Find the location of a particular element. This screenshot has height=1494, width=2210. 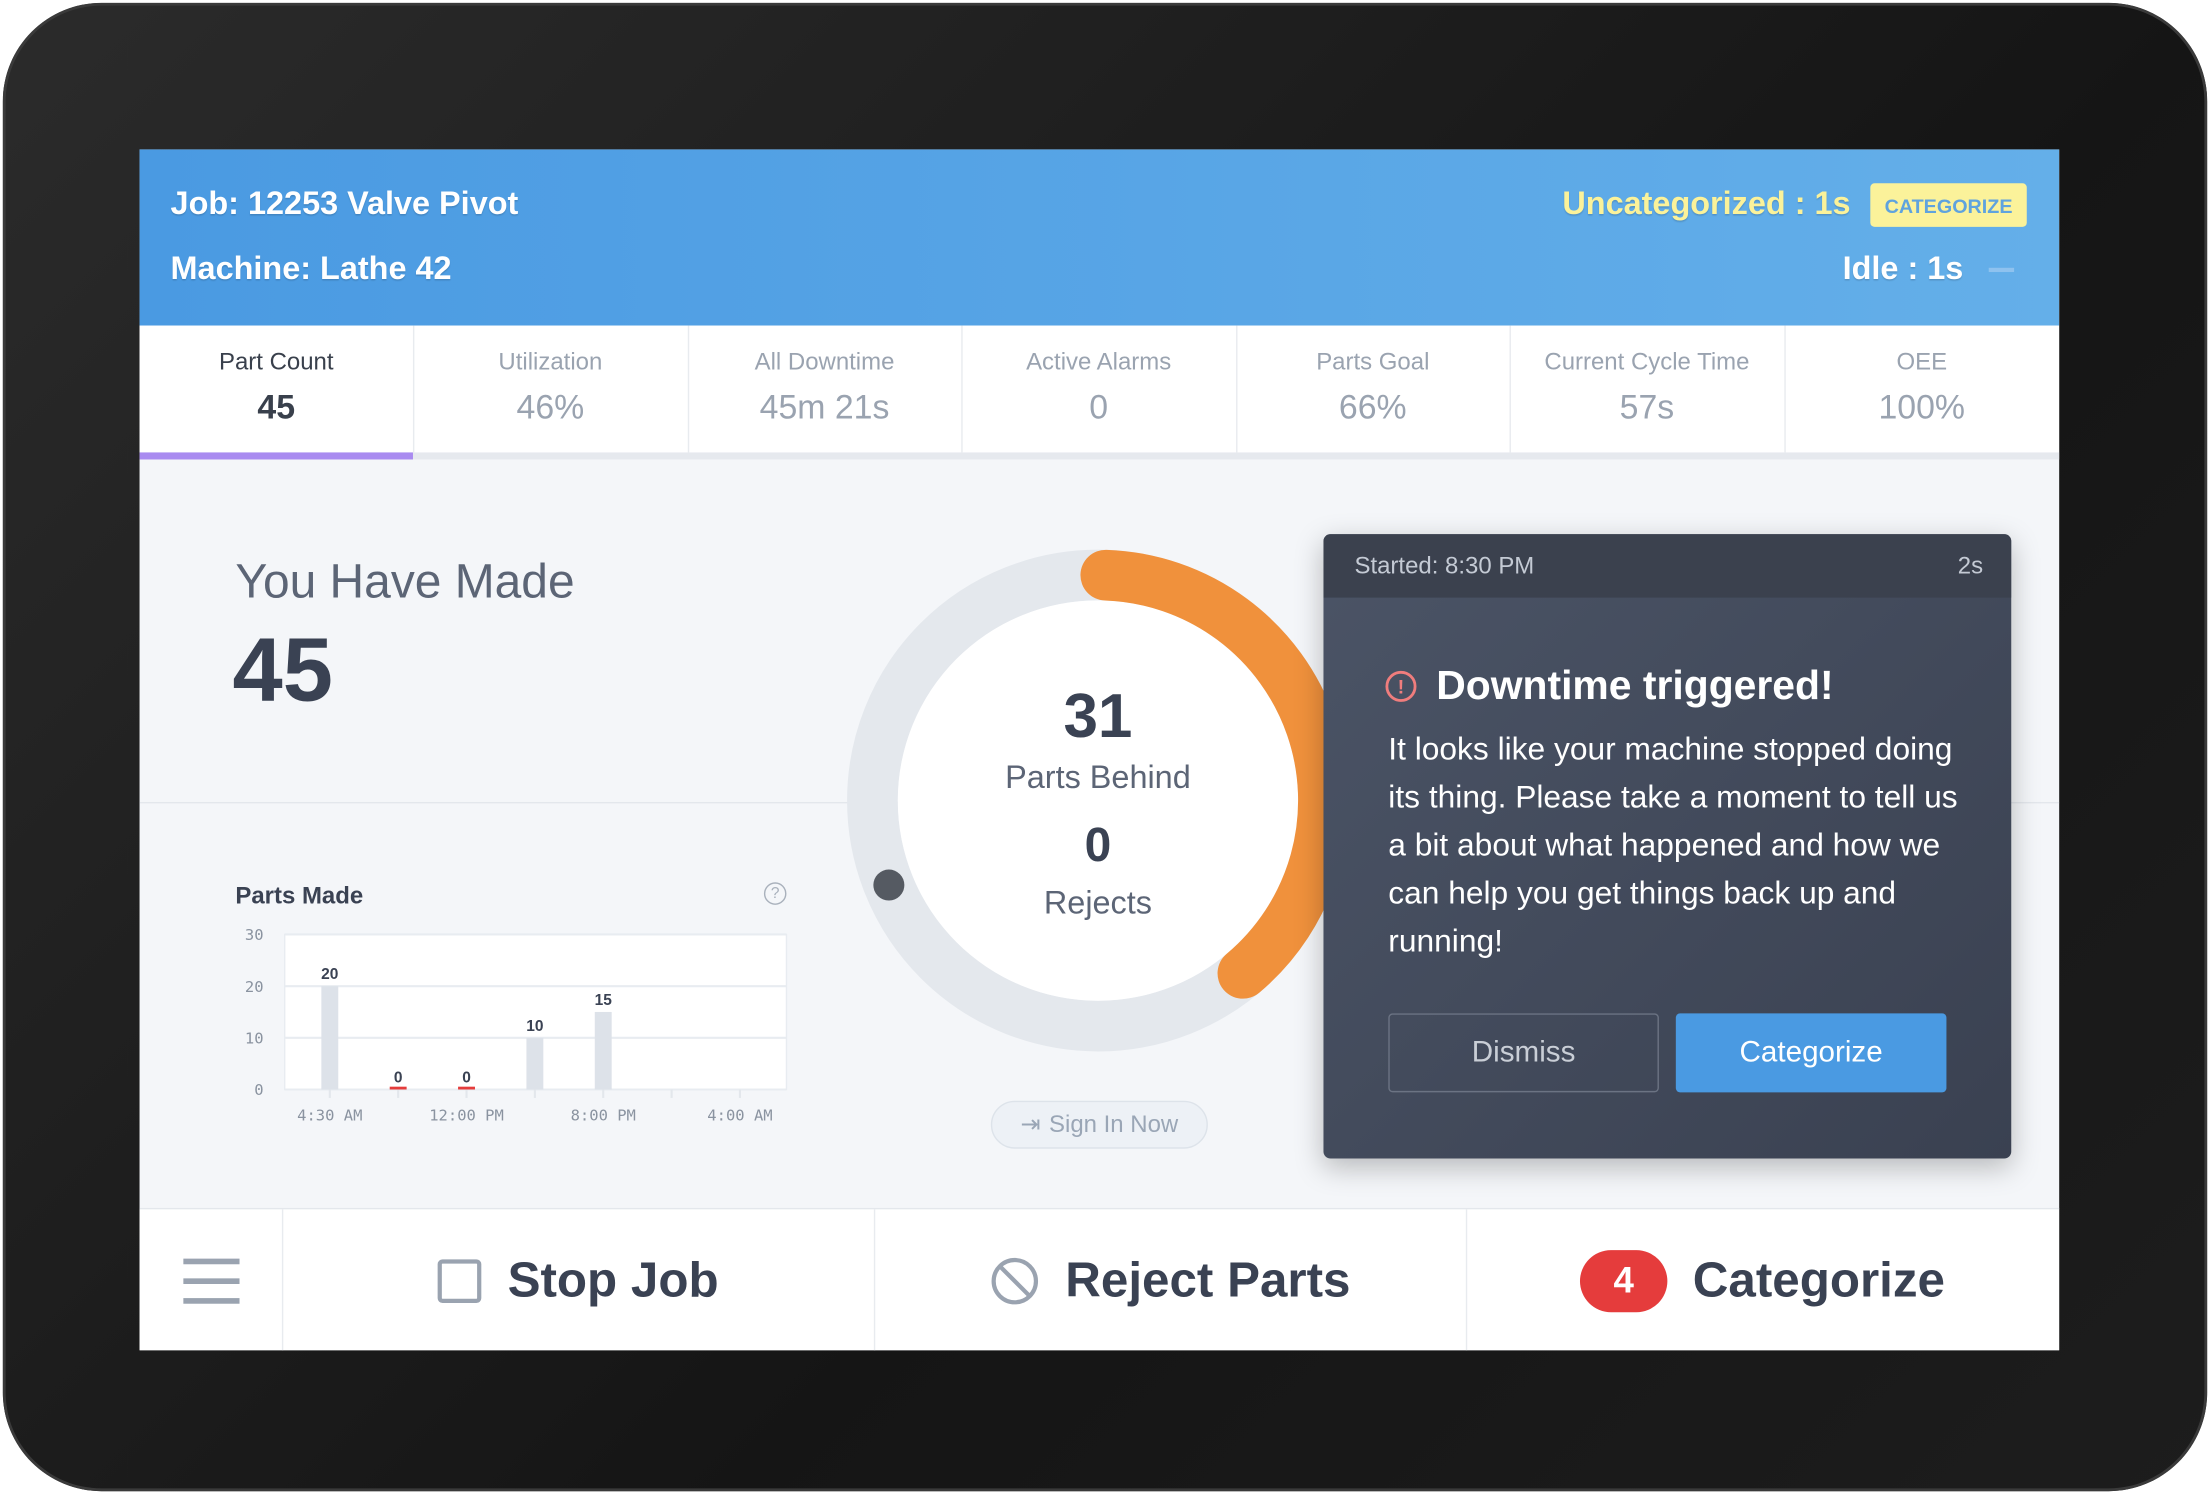

job-title: Job: 12253 Valve Pivot is located at coordinates (344, 203).